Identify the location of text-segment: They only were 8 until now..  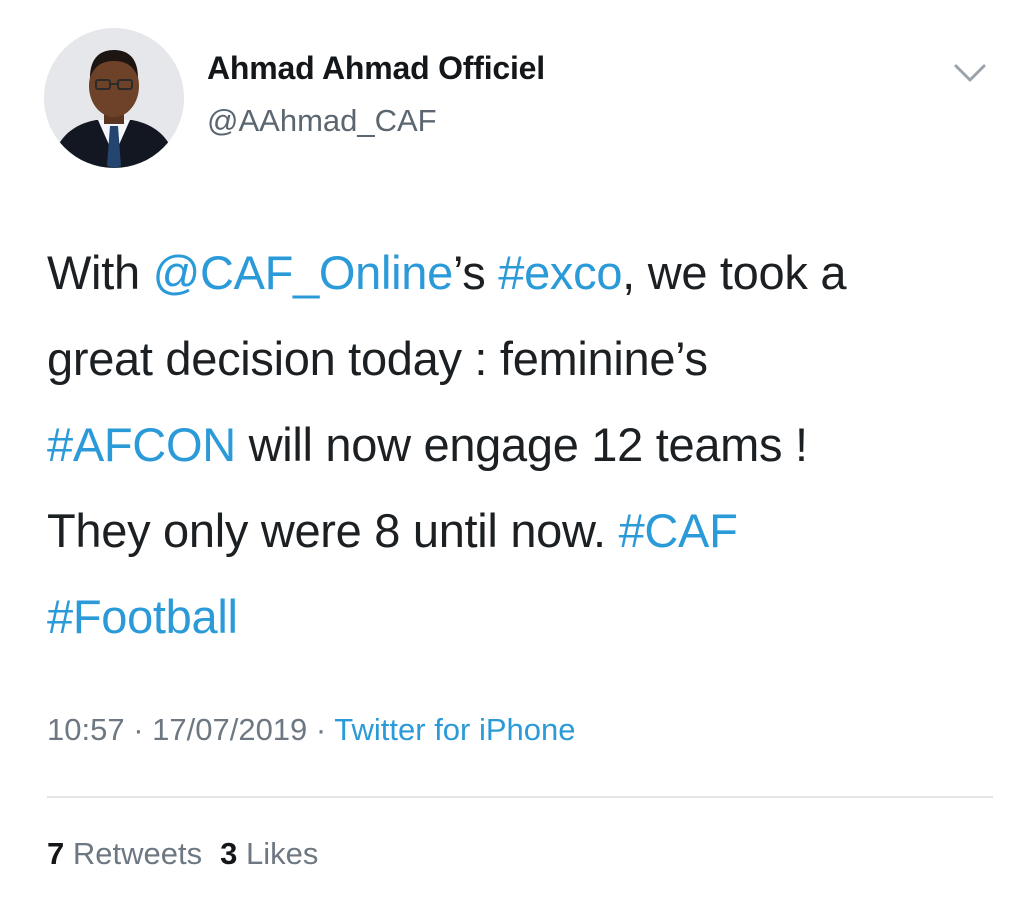
(333, 530).